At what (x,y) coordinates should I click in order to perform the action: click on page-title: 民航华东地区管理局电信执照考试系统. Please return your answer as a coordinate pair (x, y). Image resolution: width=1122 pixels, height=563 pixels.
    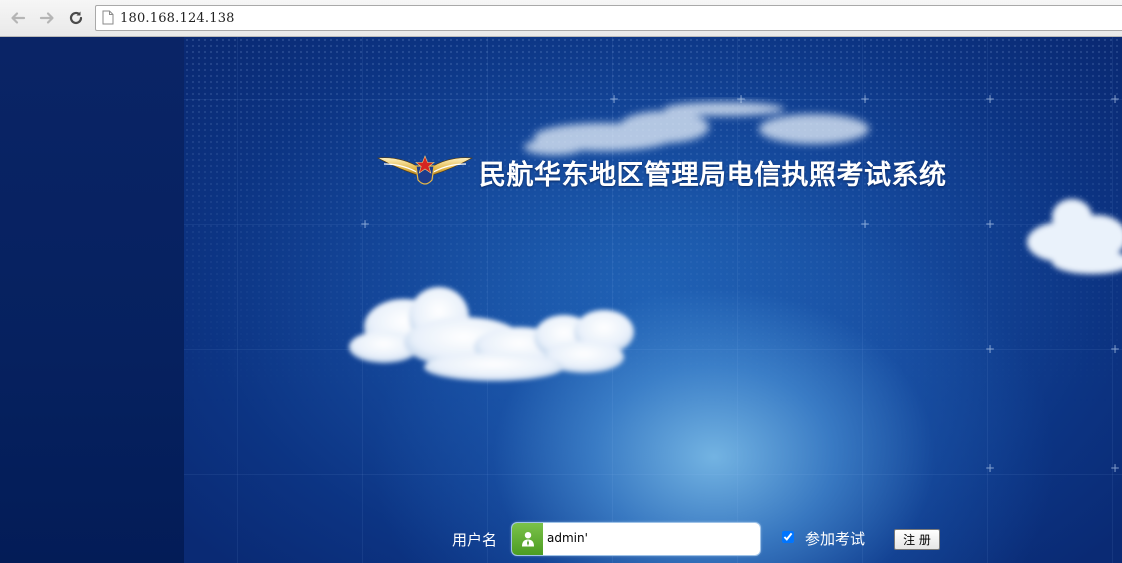
    Looking at the image, I should click on (713, 175).